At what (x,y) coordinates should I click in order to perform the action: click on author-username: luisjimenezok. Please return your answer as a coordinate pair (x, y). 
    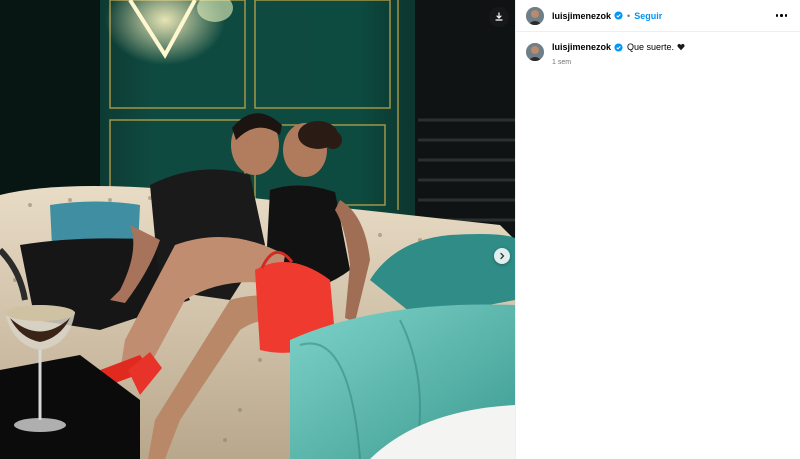
    Looking at the image, I should click on (581, 16).